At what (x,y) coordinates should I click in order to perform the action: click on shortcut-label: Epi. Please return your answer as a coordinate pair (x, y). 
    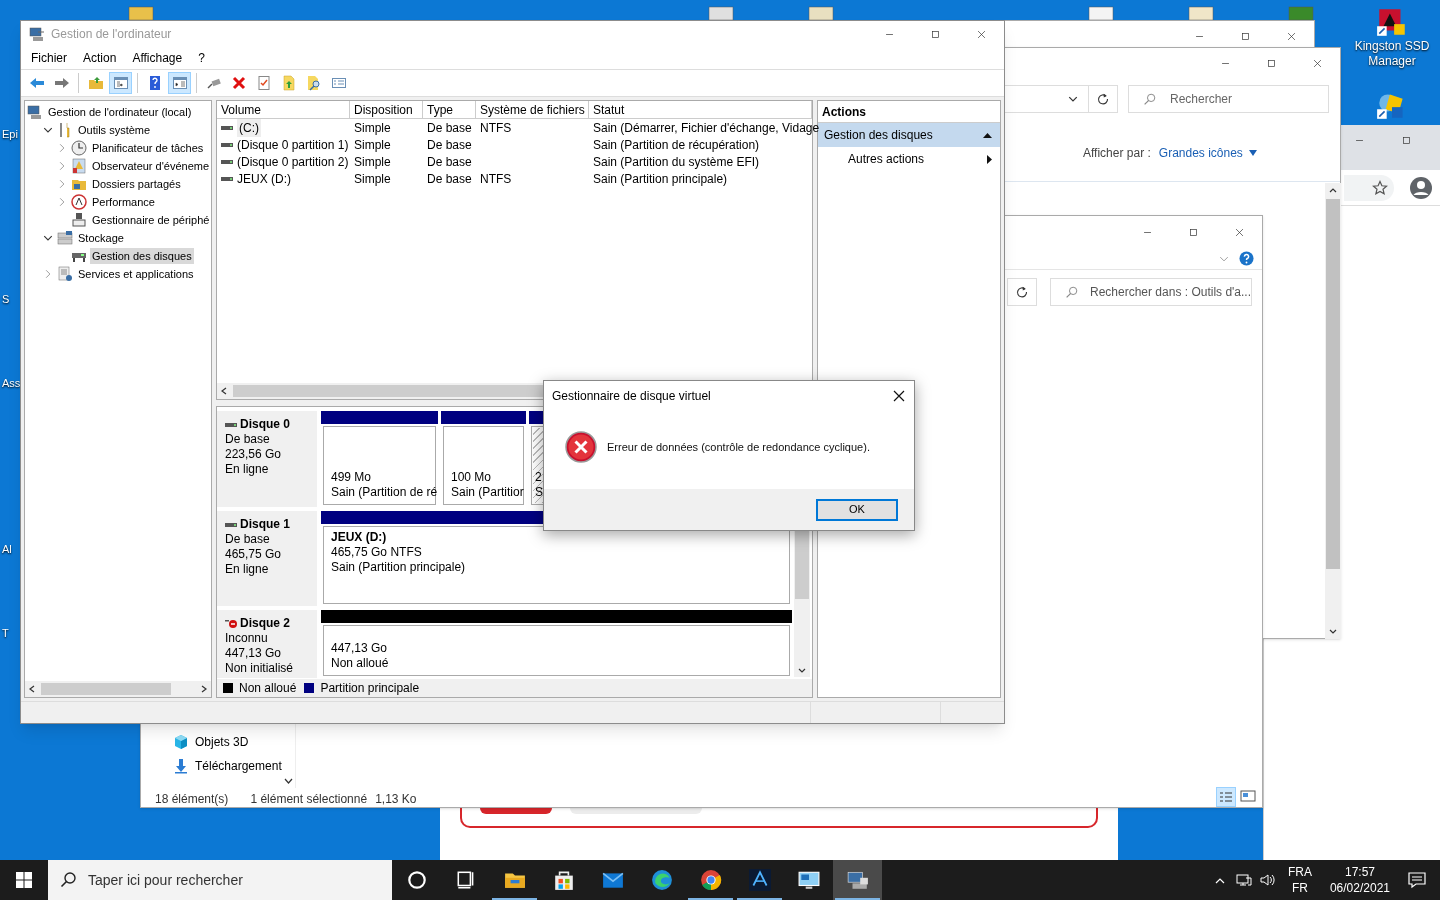
    Looking at the image, I should click on (10, 134).